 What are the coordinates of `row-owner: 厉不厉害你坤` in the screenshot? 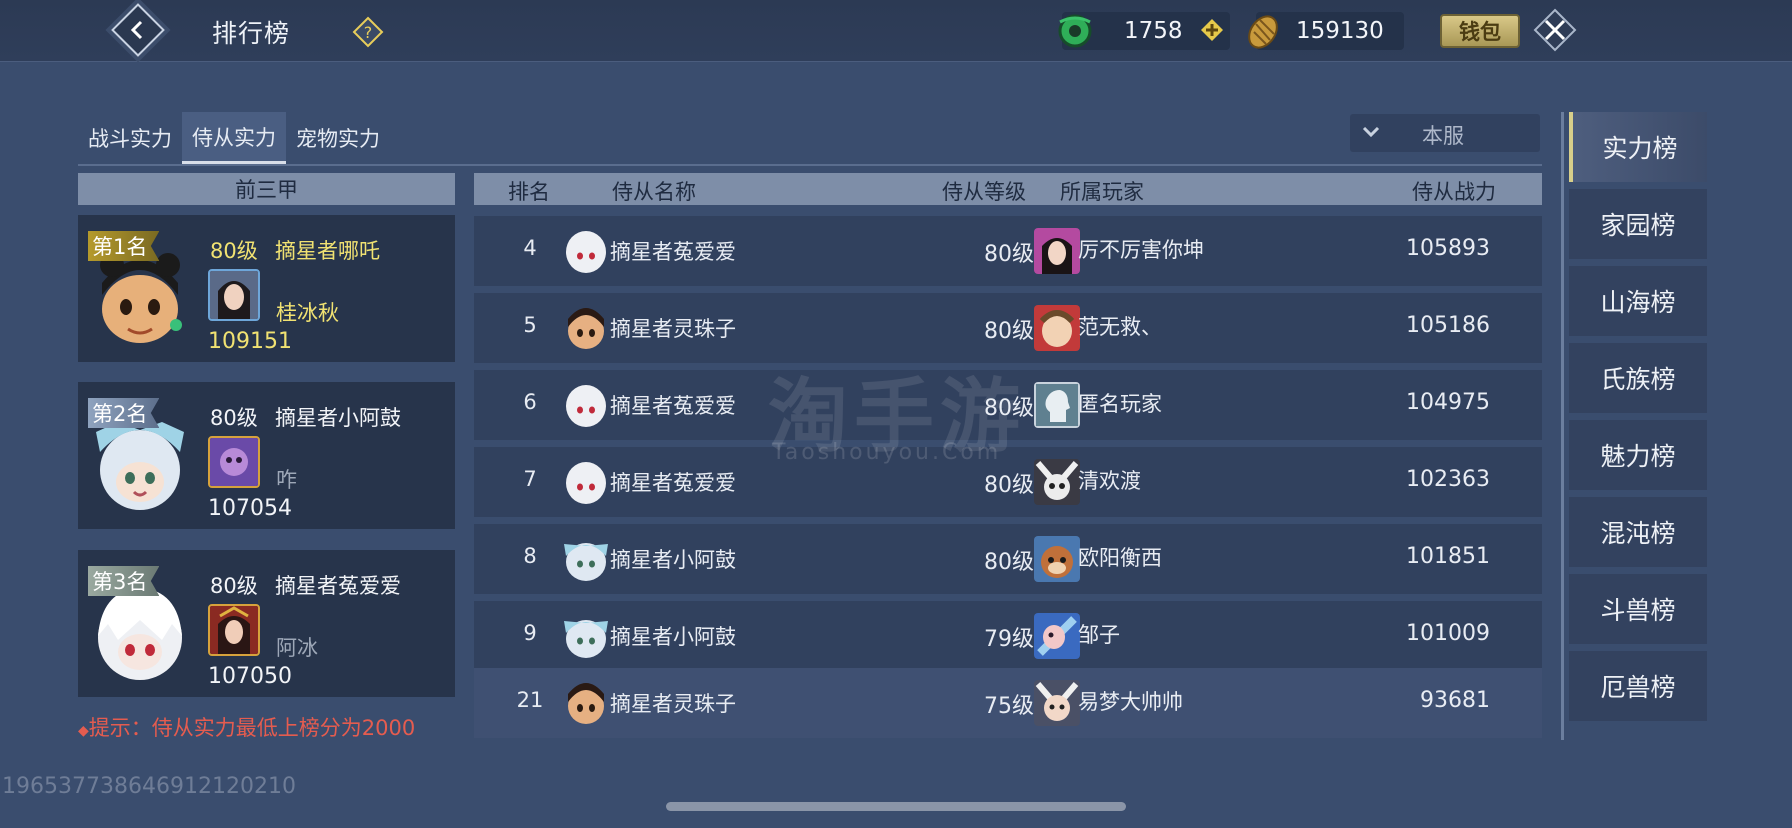 It's located at (1141, 250).